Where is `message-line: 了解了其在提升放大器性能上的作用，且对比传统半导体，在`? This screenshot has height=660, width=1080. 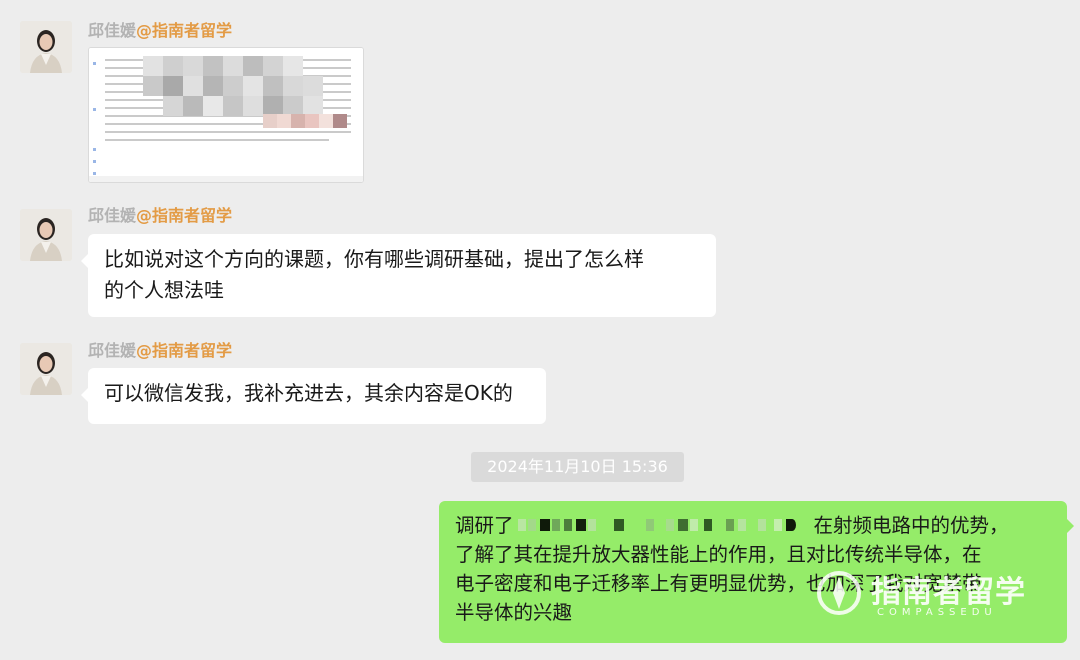 message-line: 了解了其在提升放大器性能上的作用，且对比传统半导体，在 is located at coordinates (718, 554).